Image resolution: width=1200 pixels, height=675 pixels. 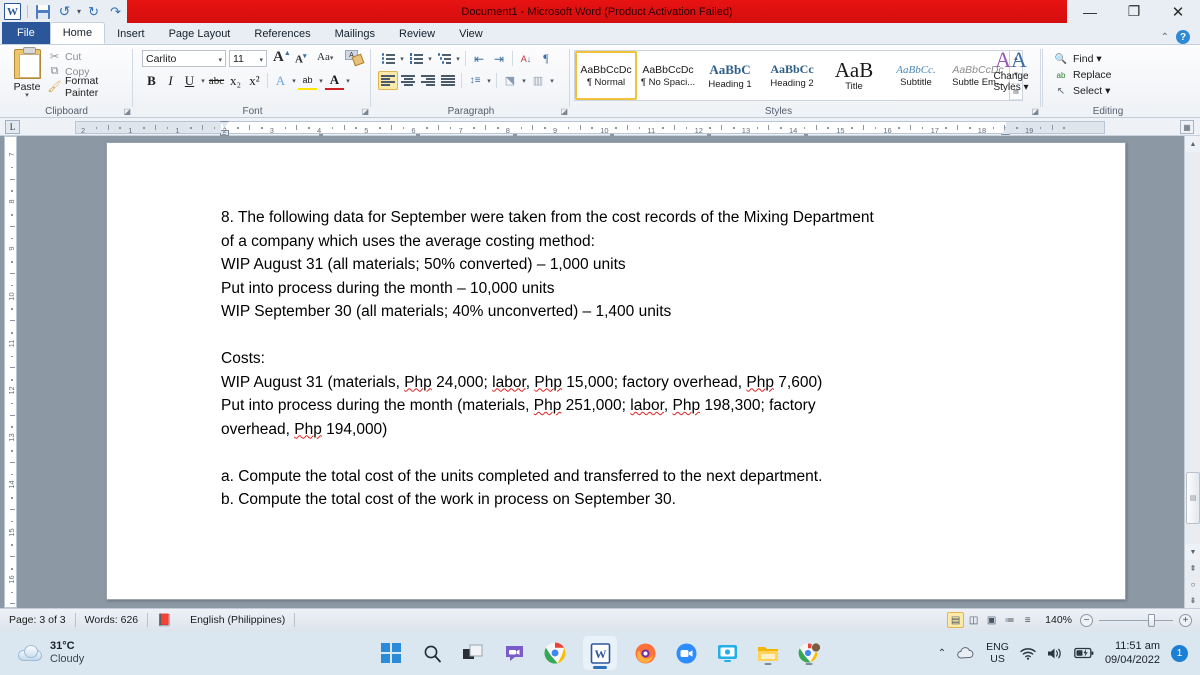 What do you see at coordinates (1080, 59) in the screenshot?
I see `find-button: 🔍 Find ▾` at bounding box center [1080, 59].